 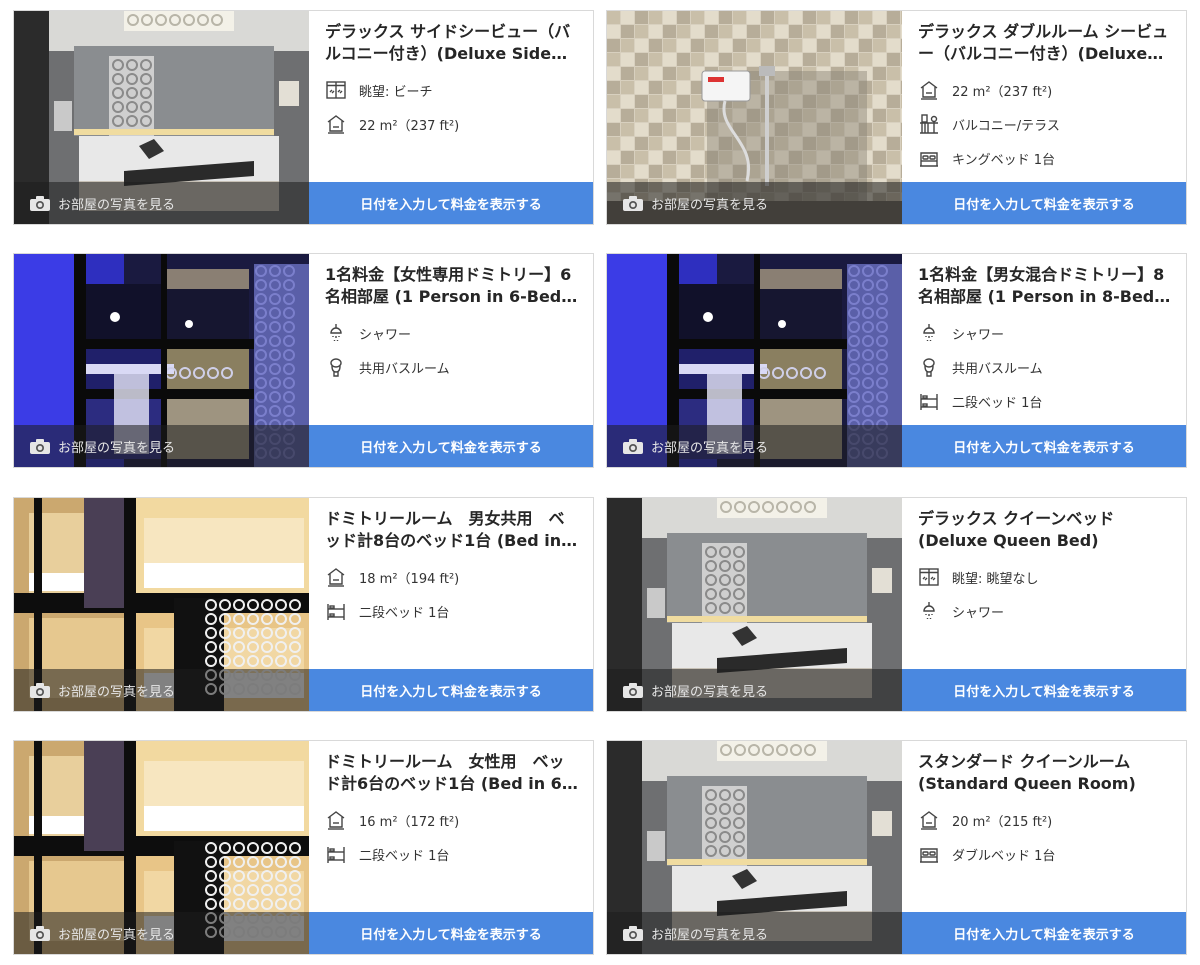 What do you see at coordinates (1045, 90) in the screenshot?
I see `room-feature: 22 m²（237 ft²)` at bounding box center [1045, 90].